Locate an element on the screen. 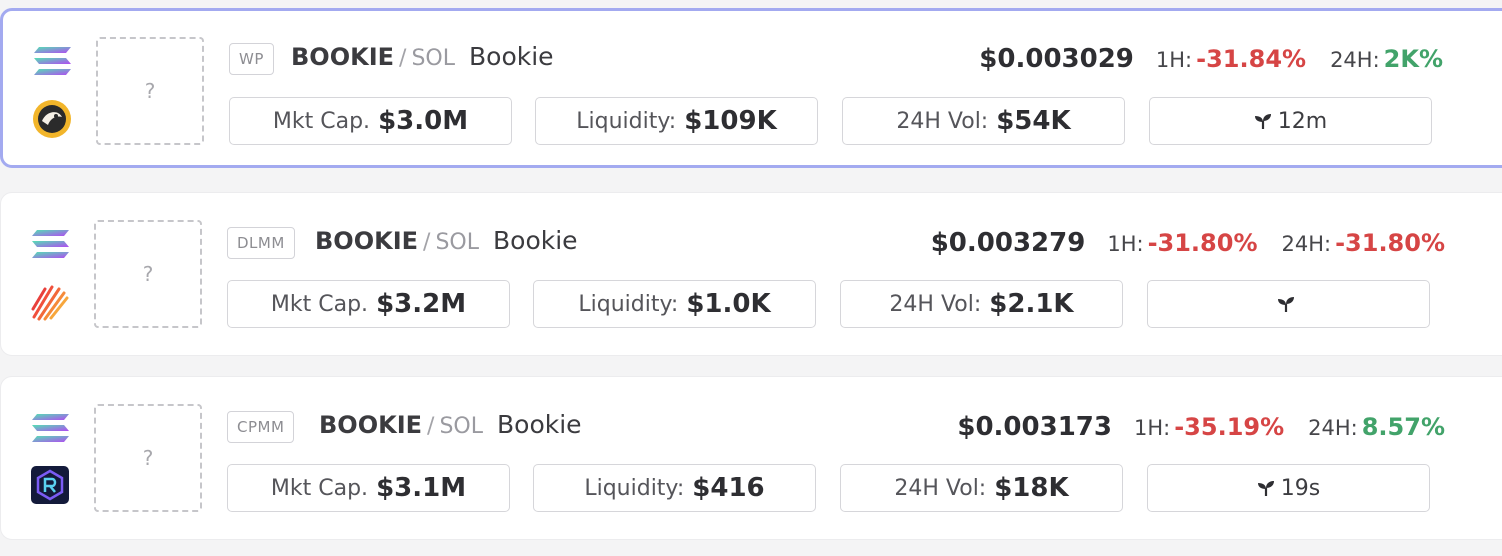 The width and height of the screenshot is (1502, 556). liquidity-box: Liquidity: $1.0K is located at coordinates (674, 304).